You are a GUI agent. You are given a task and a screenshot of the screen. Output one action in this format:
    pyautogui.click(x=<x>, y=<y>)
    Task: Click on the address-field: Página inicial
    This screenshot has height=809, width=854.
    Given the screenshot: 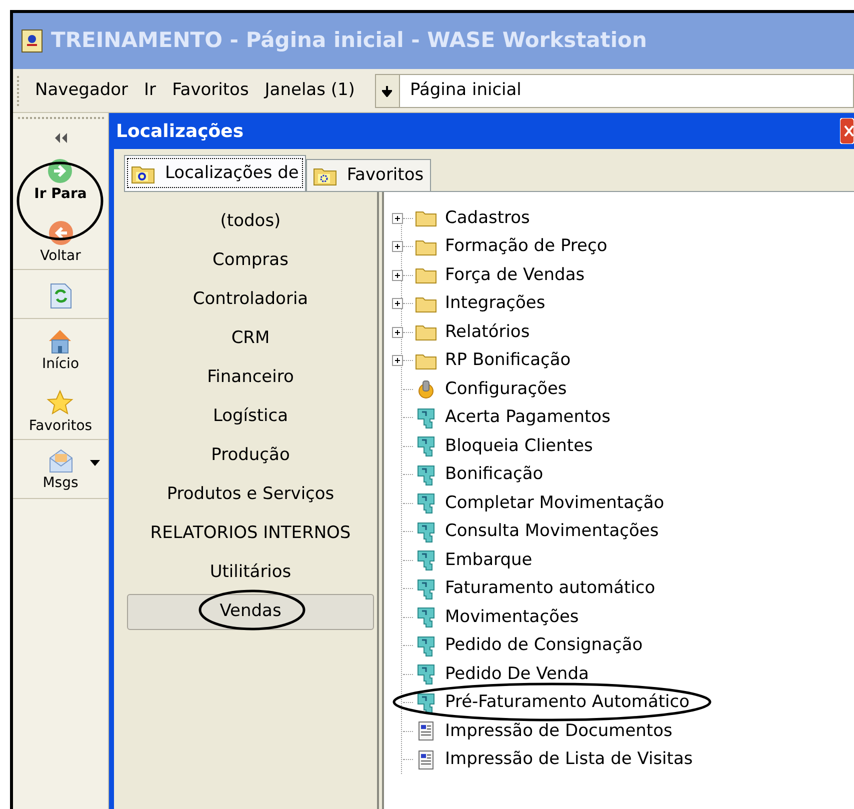 What is the action you would take?
    pyautogui.click(x=466, y=91)
    